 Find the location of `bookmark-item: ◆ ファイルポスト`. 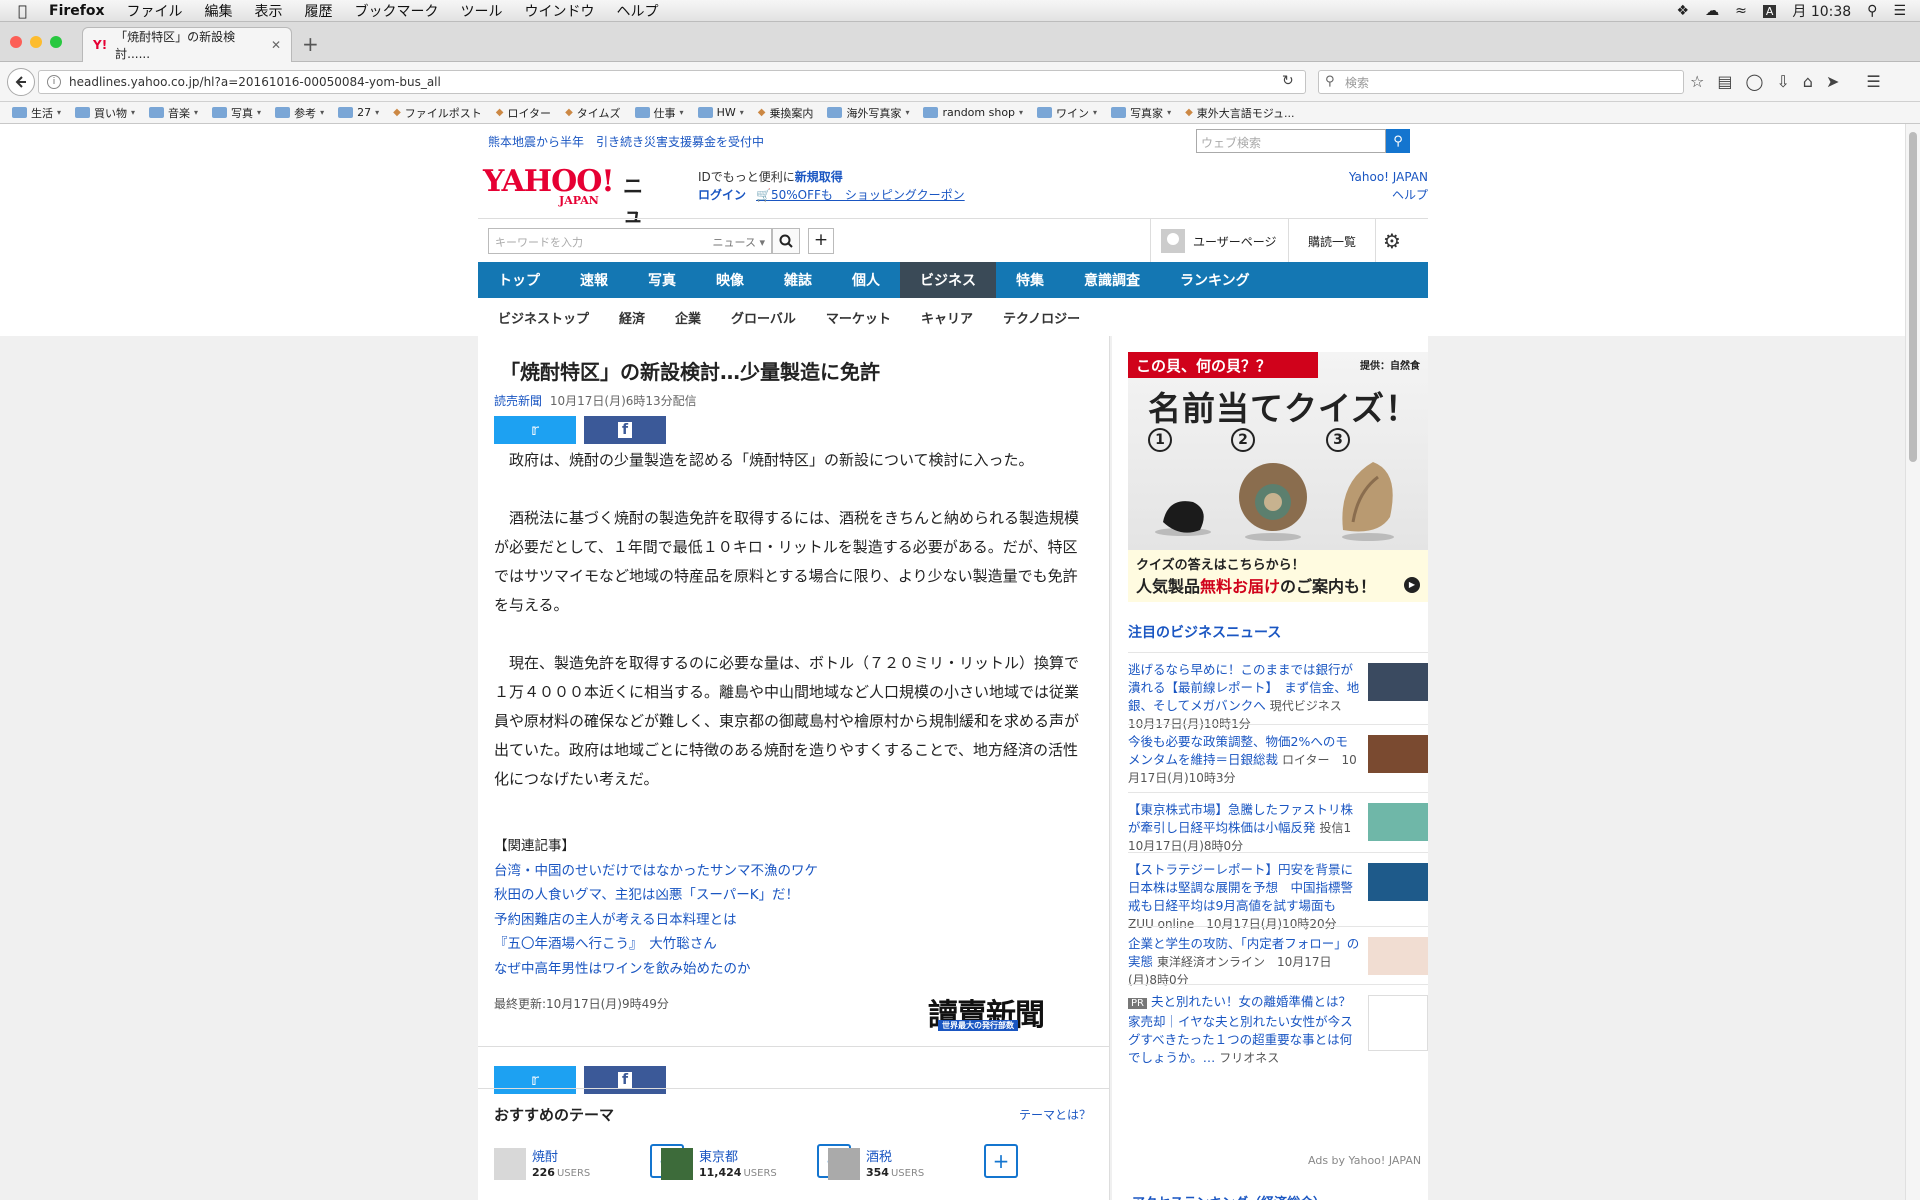

bookmark-item: ◆ ファイルポスト is located at coordinates (437, 113).